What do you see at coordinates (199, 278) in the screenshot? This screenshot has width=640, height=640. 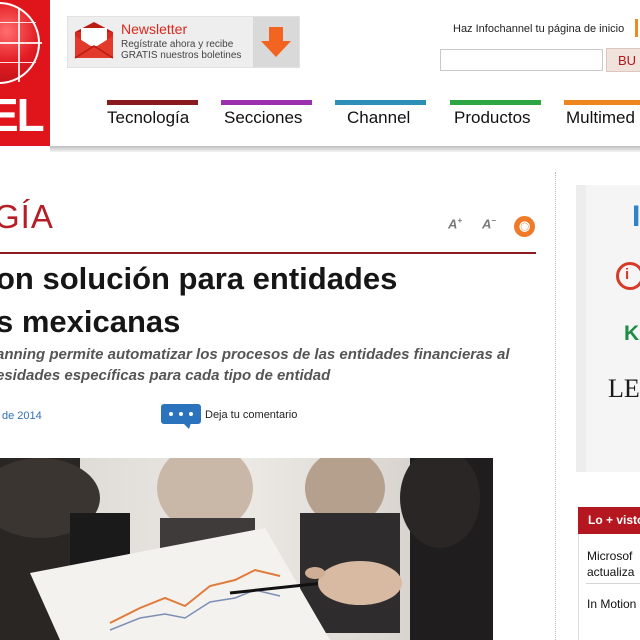 I see `headline-line: on solución para entidades` at bounding box center [199, 278].